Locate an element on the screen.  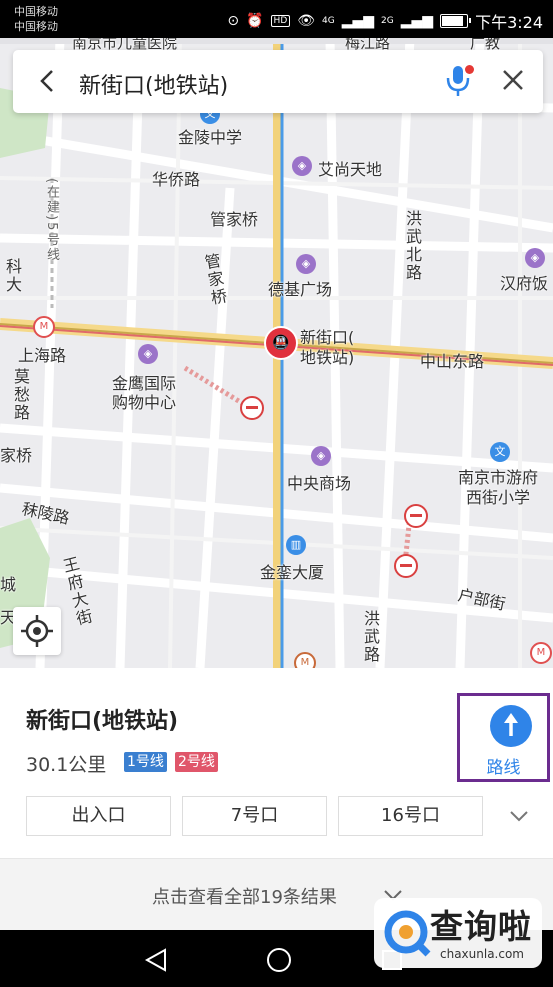
search-query: 新街口(地铁站) is located at coordinates (153, 84).